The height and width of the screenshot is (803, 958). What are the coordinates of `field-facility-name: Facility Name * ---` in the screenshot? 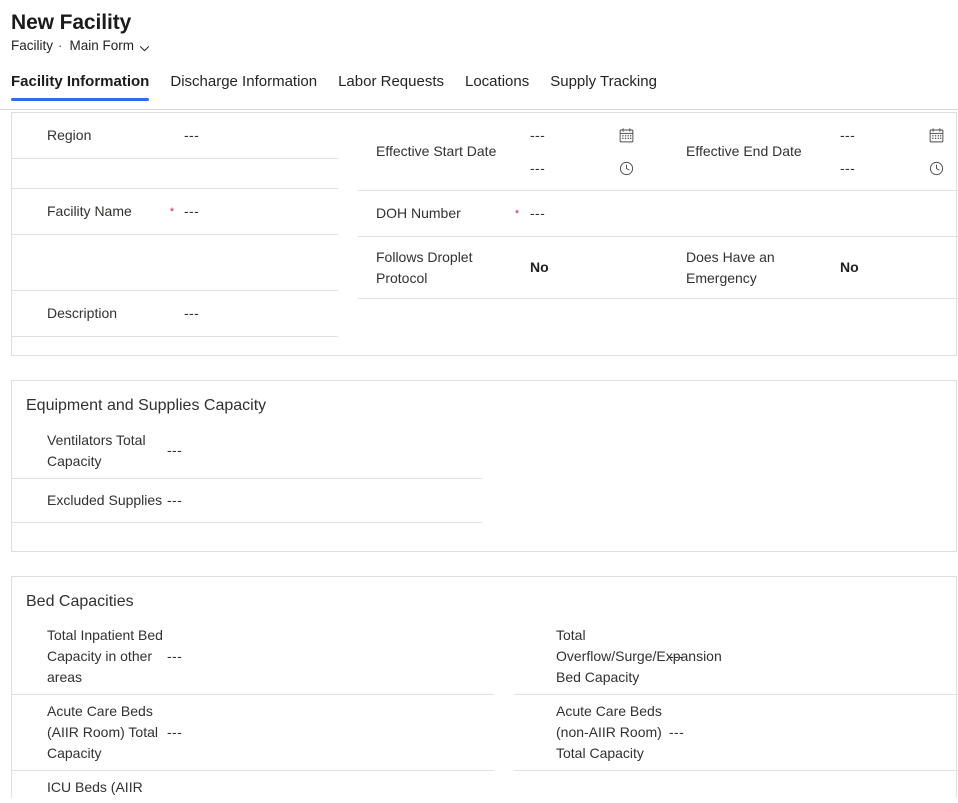 It's located at (175, 212).